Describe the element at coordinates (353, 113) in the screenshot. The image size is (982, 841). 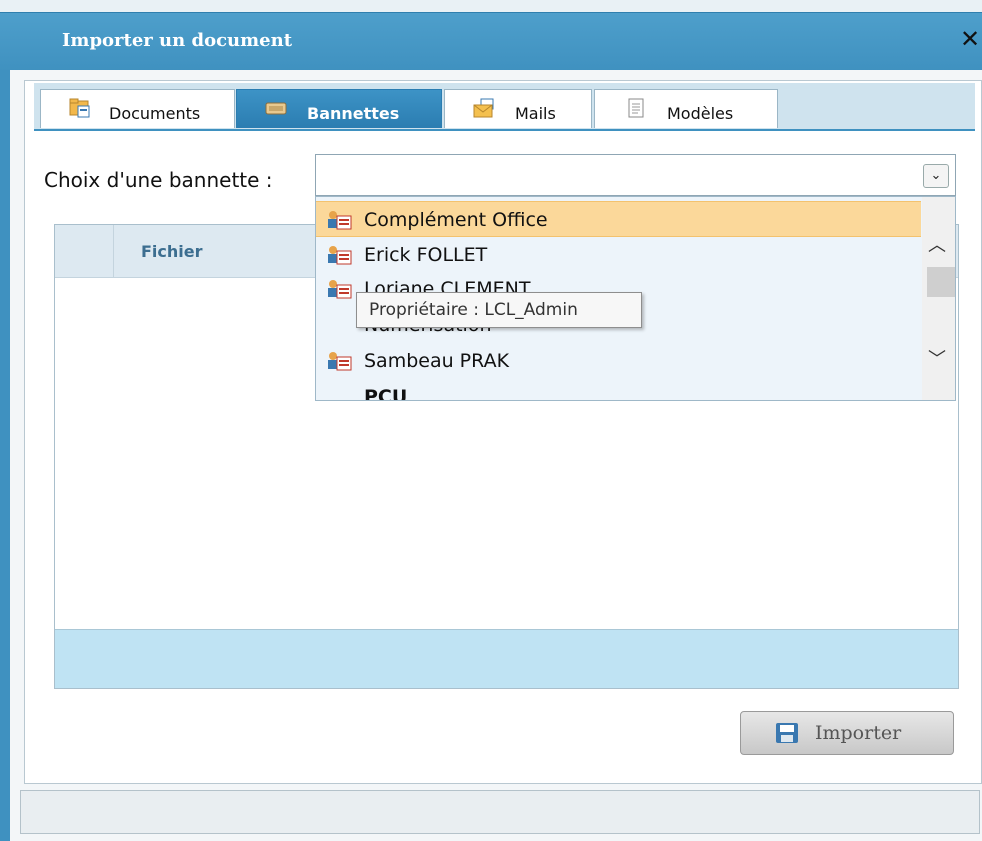
I see `tab-bannettes-label: Bannettes` at that location.